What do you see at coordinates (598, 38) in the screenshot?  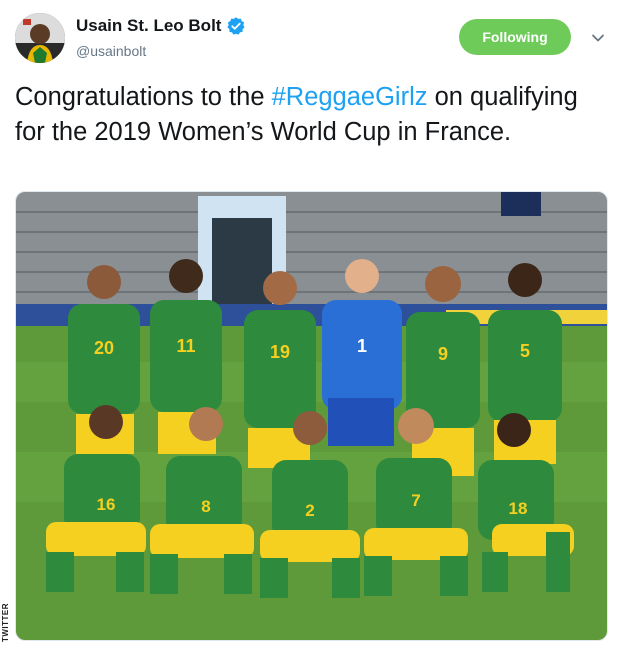 I see `chevron-down-icon` at bounding box center [598, 38].